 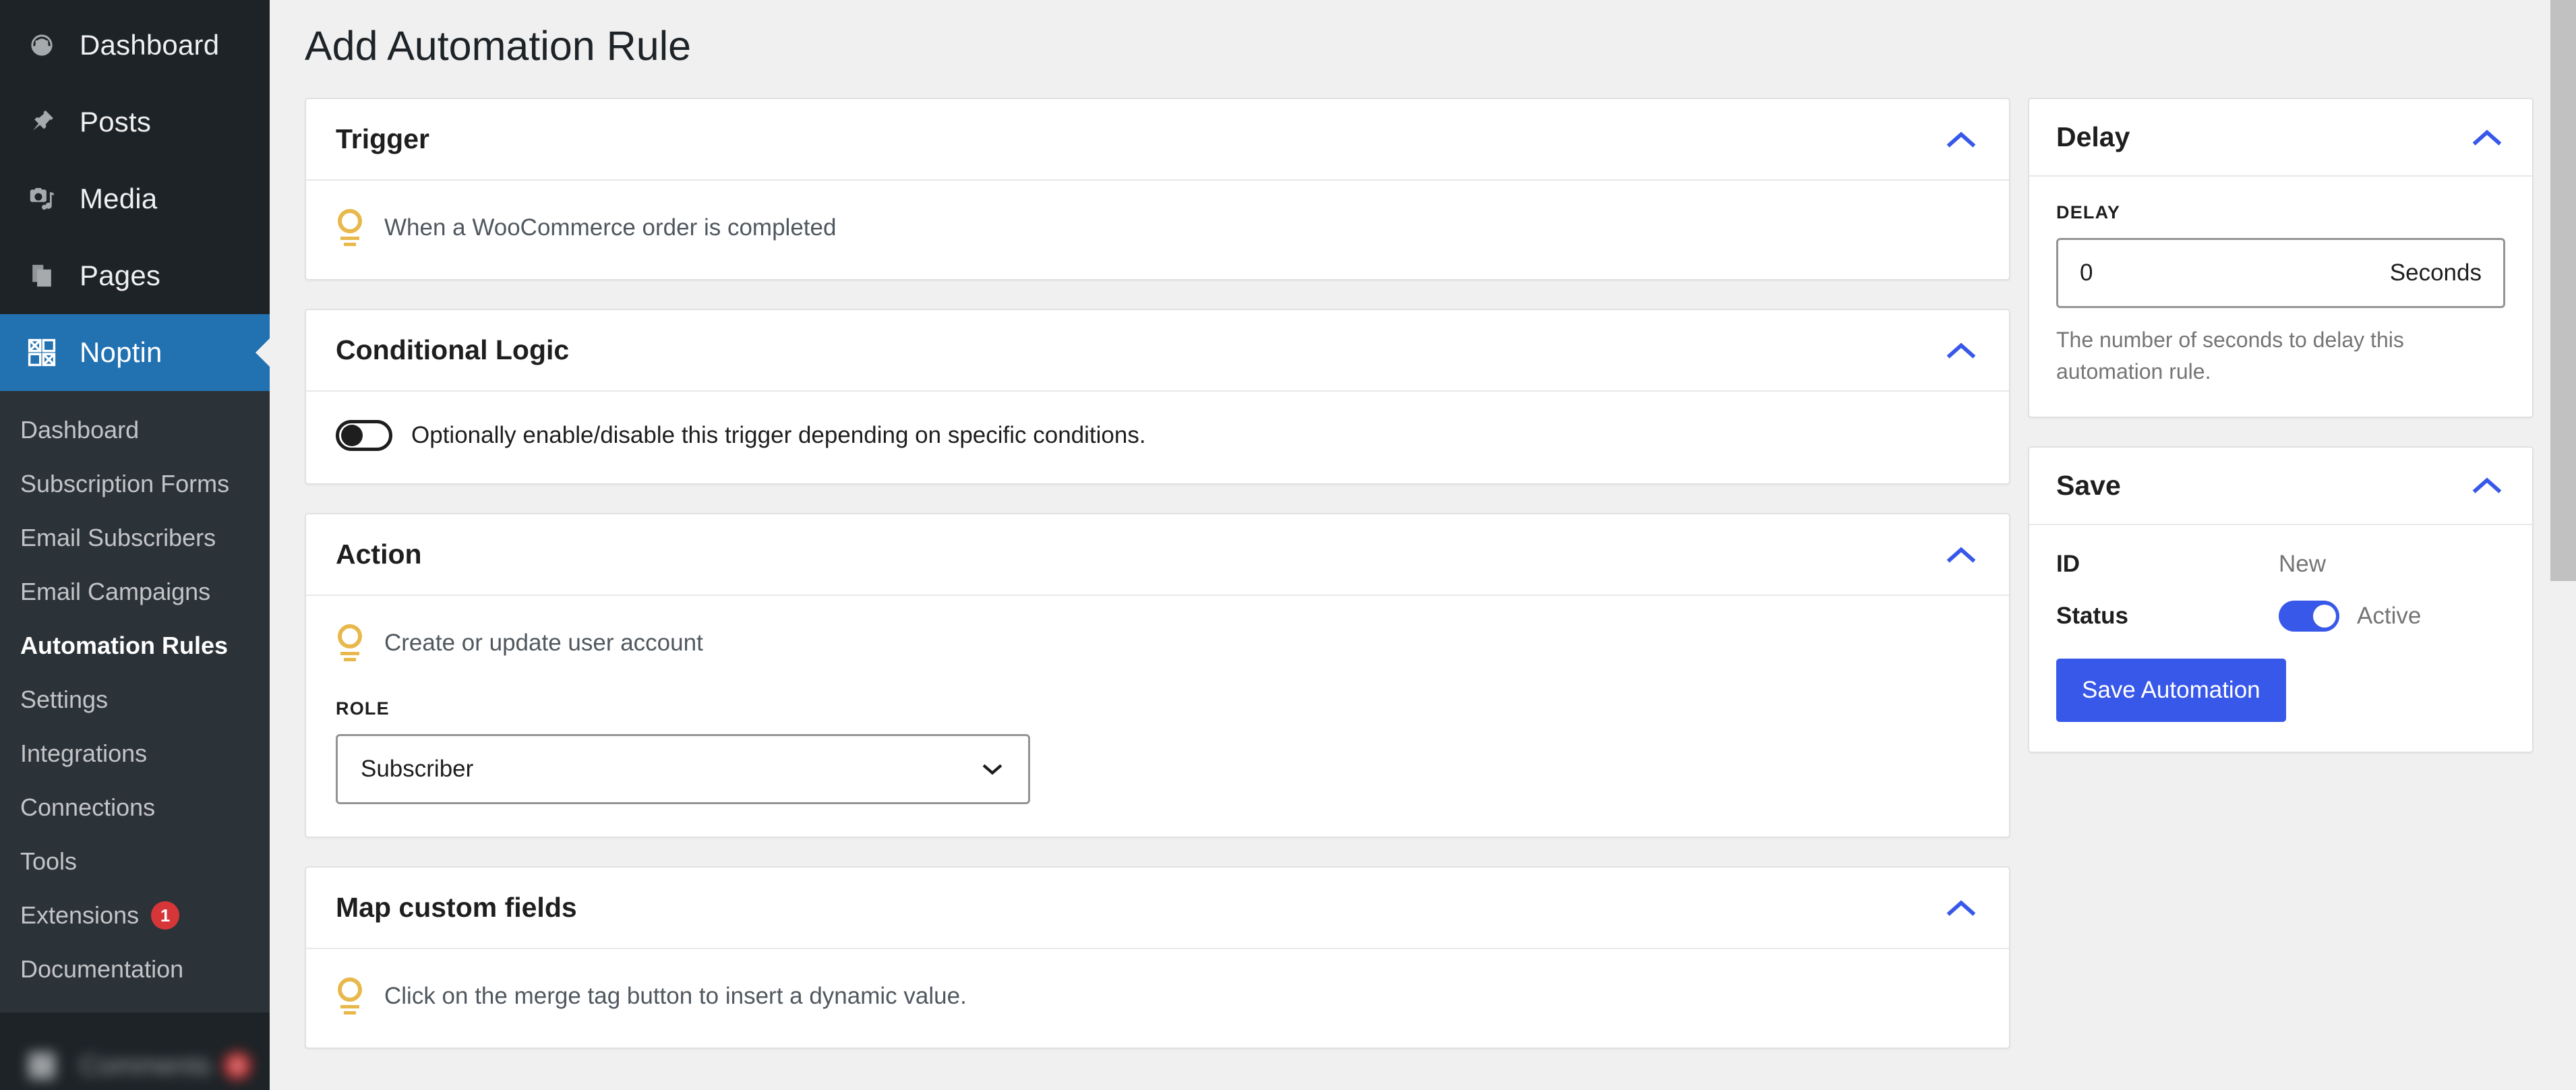 What do you see at coordinates (42, 122) in the screenshot?
I see `pin-icon` at bounding box center [42, 122].